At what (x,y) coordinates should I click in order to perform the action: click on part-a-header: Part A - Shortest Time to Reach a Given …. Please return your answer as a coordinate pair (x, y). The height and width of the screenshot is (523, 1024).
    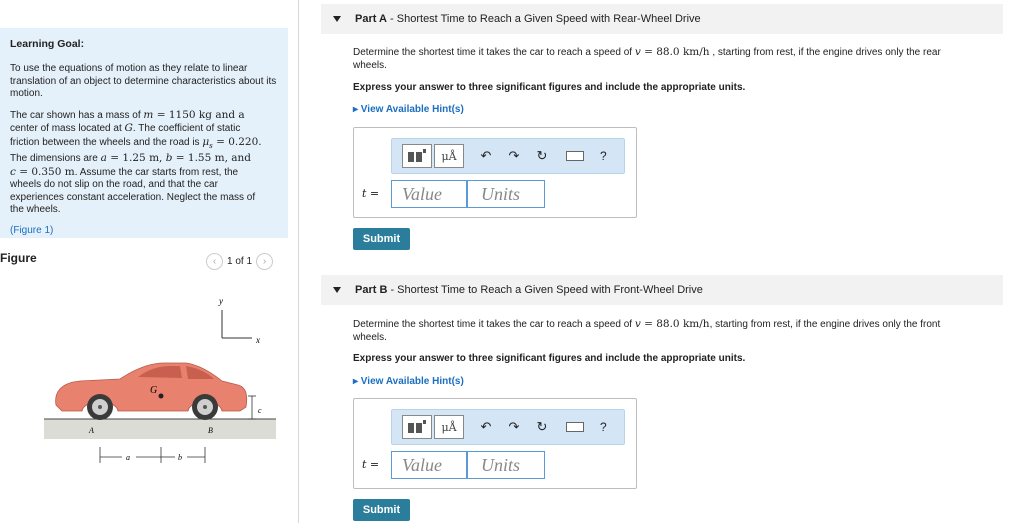
    Looking at the image, I should click on (662, 19).